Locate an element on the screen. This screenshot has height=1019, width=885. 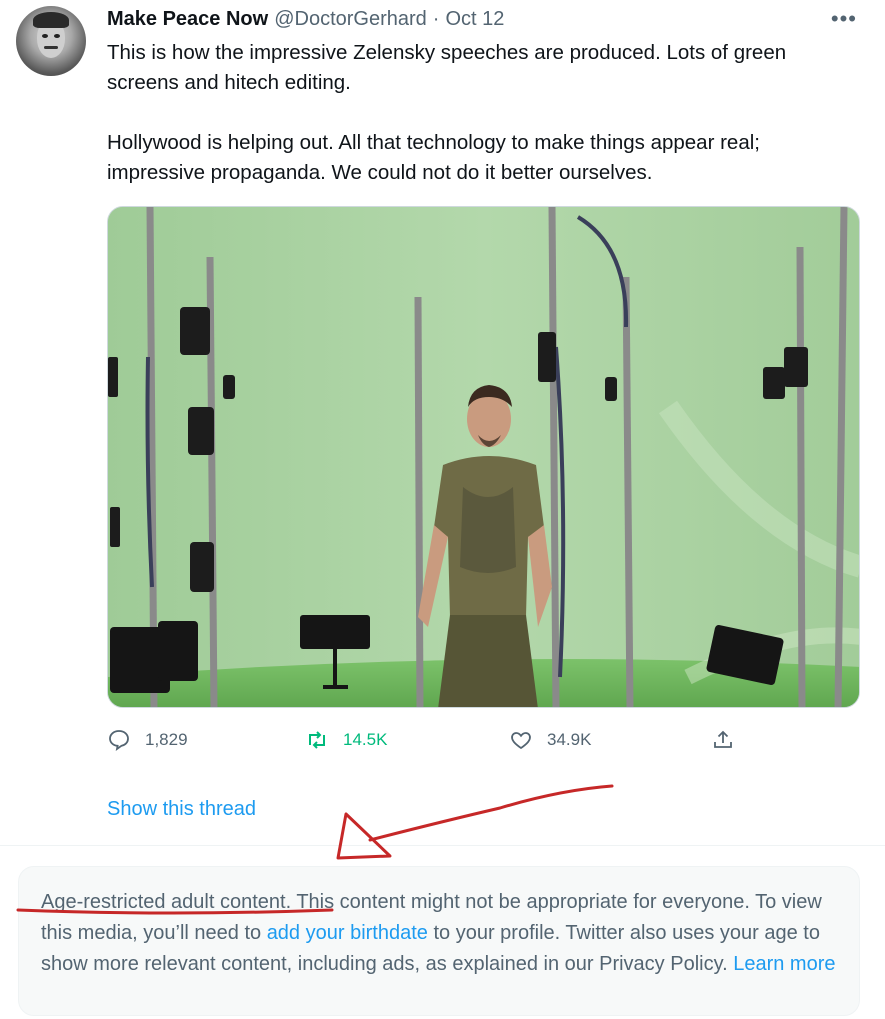
tweet-actions: 1,829 14.5K 34.9K is located at coordinates (432, 744).